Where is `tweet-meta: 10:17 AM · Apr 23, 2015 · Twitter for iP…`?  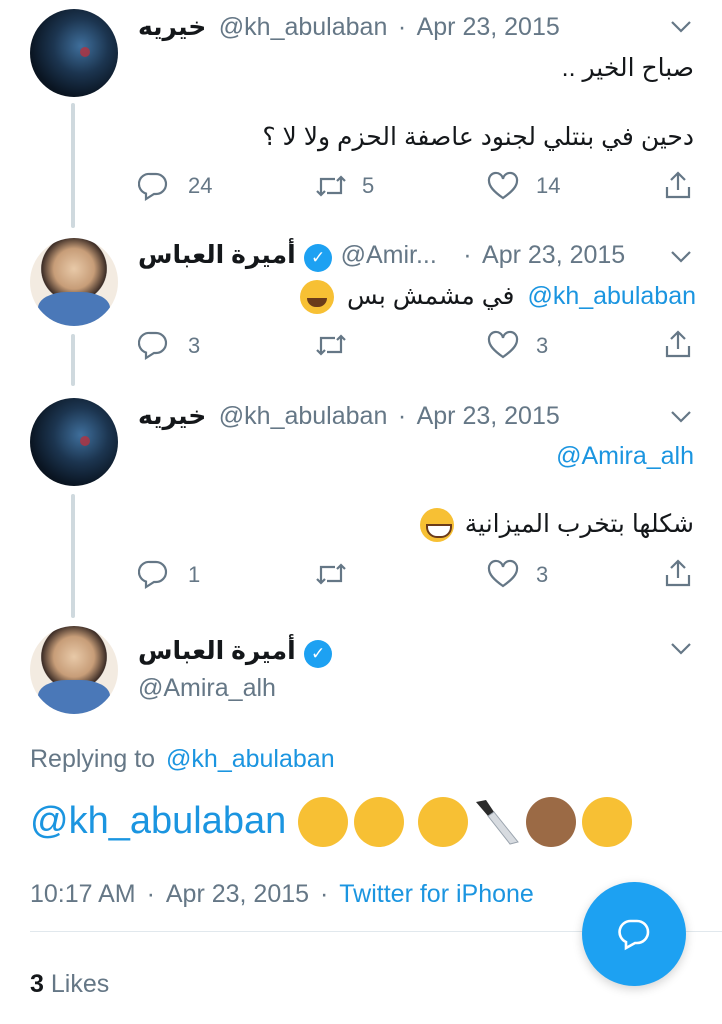 tweet-meta: 10:17 AM · Apr 23, 2015 · Twitter for iP… is located at coordinates (282, 894).